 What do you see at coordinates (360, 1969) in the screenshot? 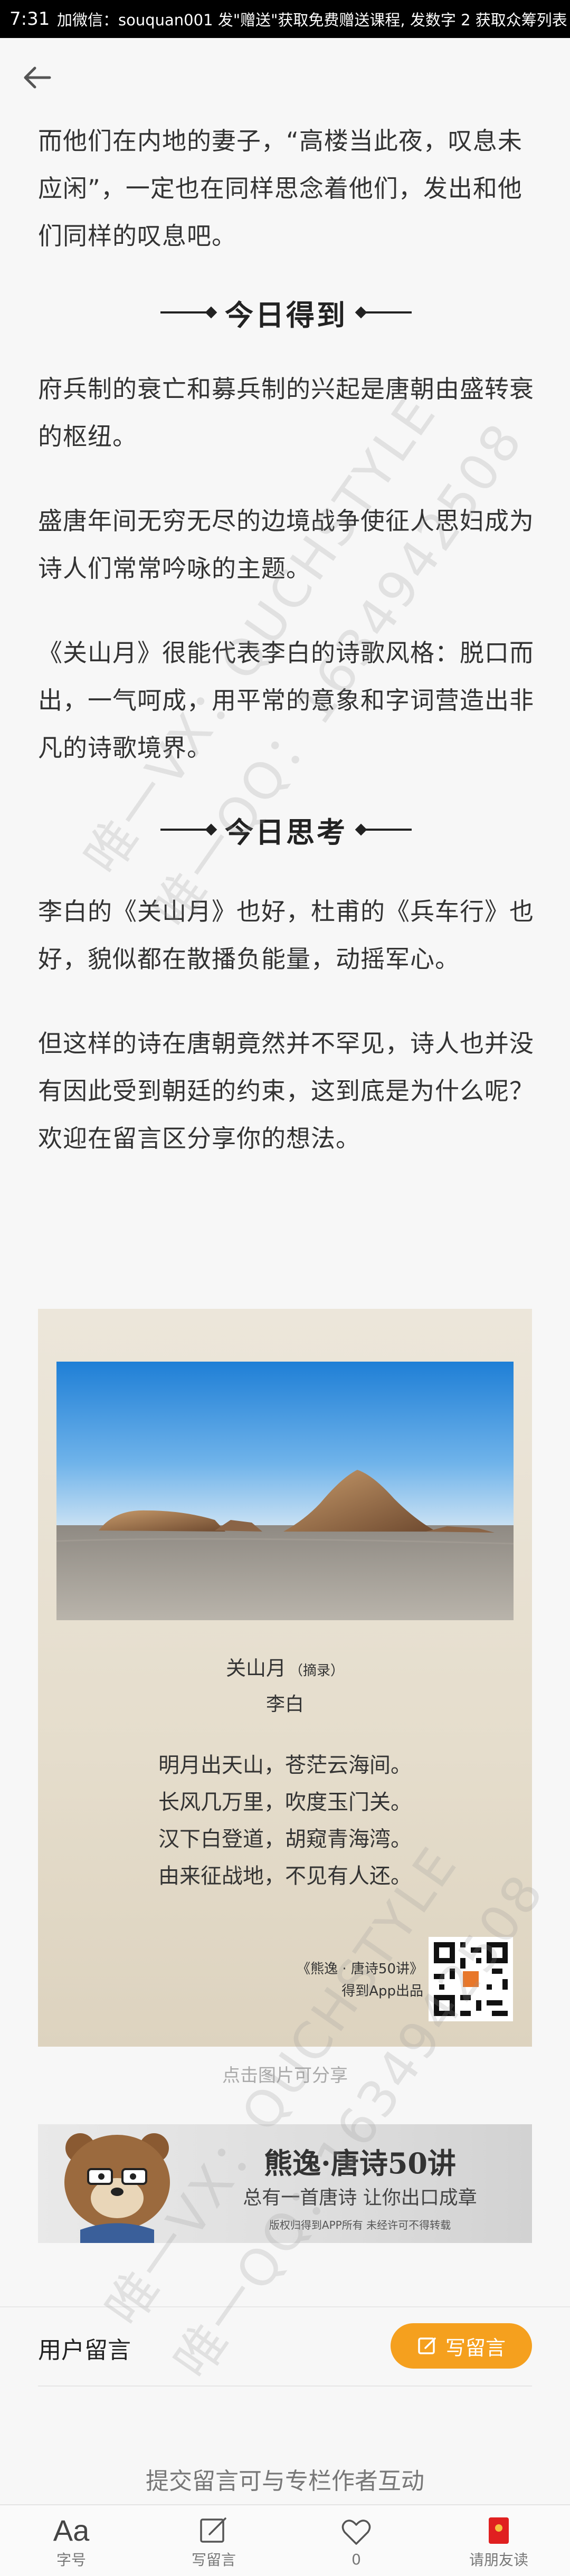
I see `credit-course-name: 《熊逸 · 唐诗50讲》` at bounding box center [360, 1969].